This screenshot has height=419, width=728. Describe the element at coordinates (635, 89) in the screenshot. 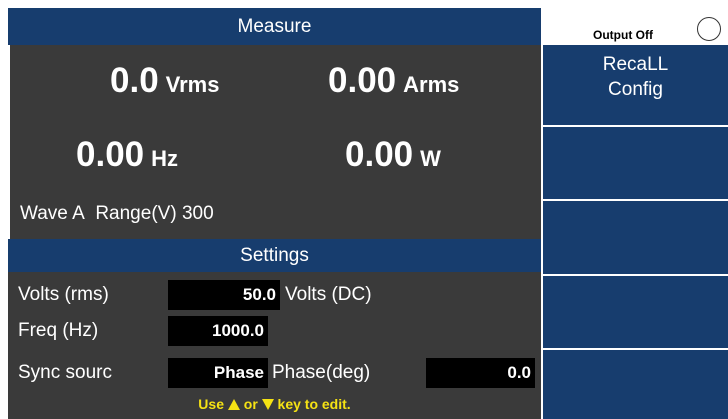

I see `softkey-1-line-2: Config` at that location.